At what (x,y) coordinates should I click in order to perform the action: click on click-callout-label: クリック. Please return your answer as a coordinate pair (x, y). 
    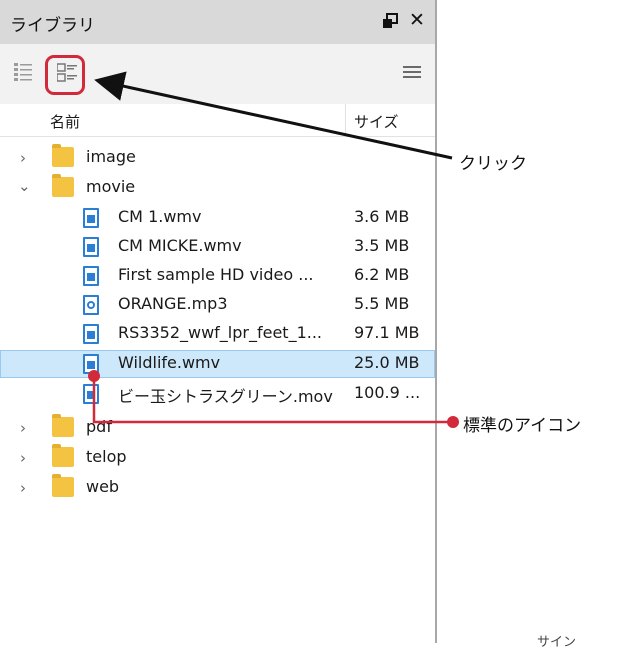
    Looking at the image, I should click on (493, 164).